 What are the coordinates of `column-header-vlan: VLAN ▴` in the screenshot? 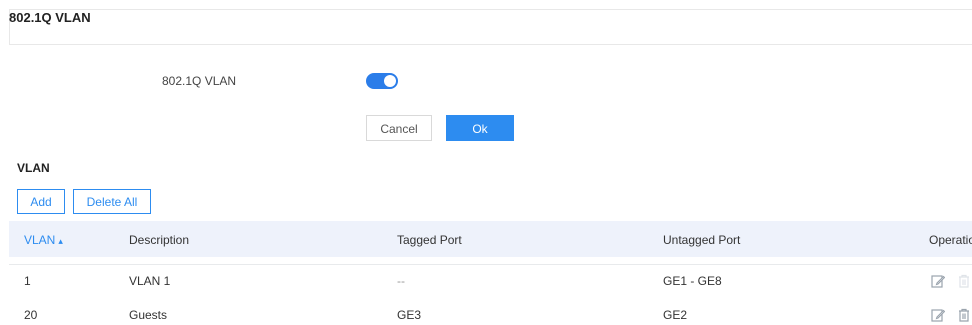 It's located at (43, 240).